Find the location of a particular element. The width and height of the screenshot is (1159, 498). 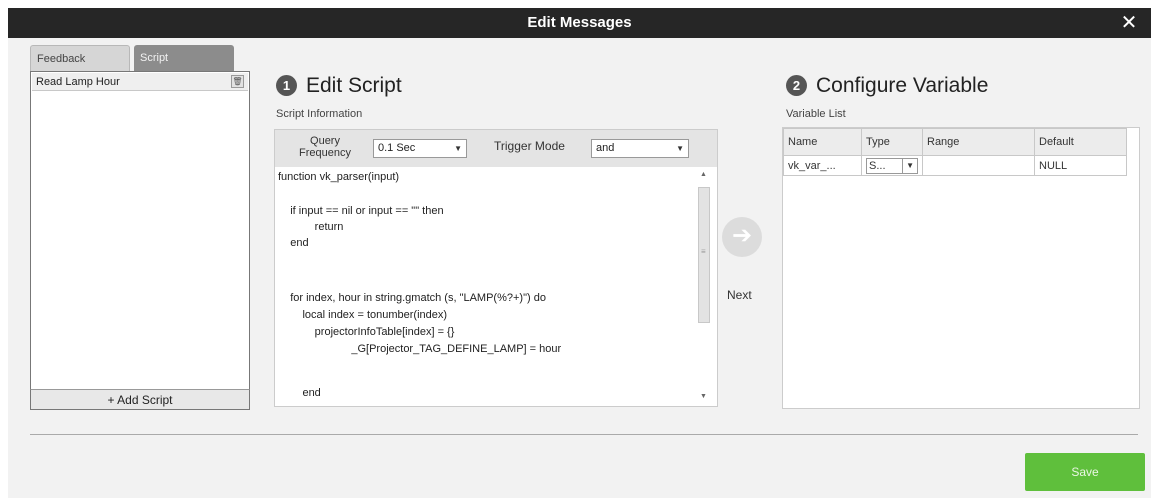

scrollbar-thumb: ≡ is located at coordinates (704, 255).